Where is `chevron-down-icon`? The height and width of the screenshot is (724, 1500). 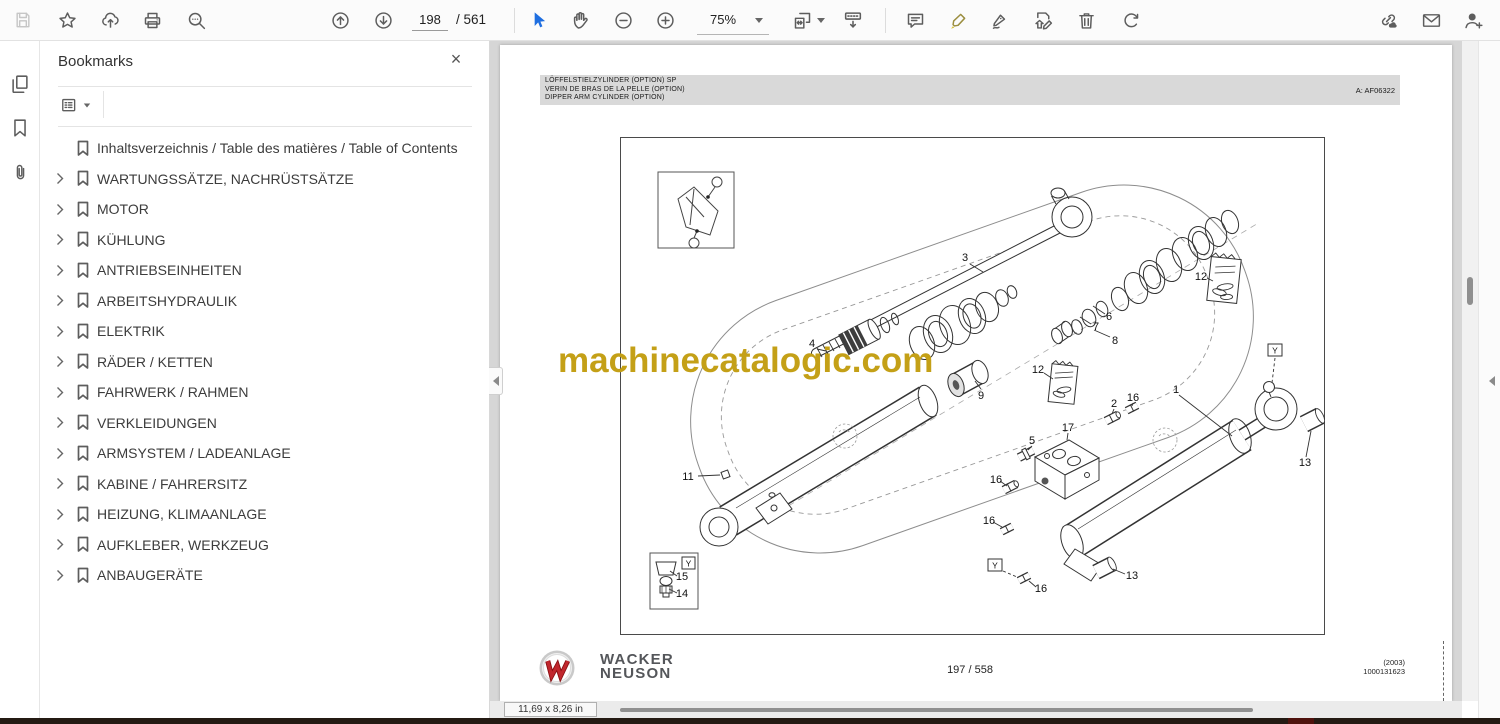
chevron-down-icon is located at coordinates (821, 20).